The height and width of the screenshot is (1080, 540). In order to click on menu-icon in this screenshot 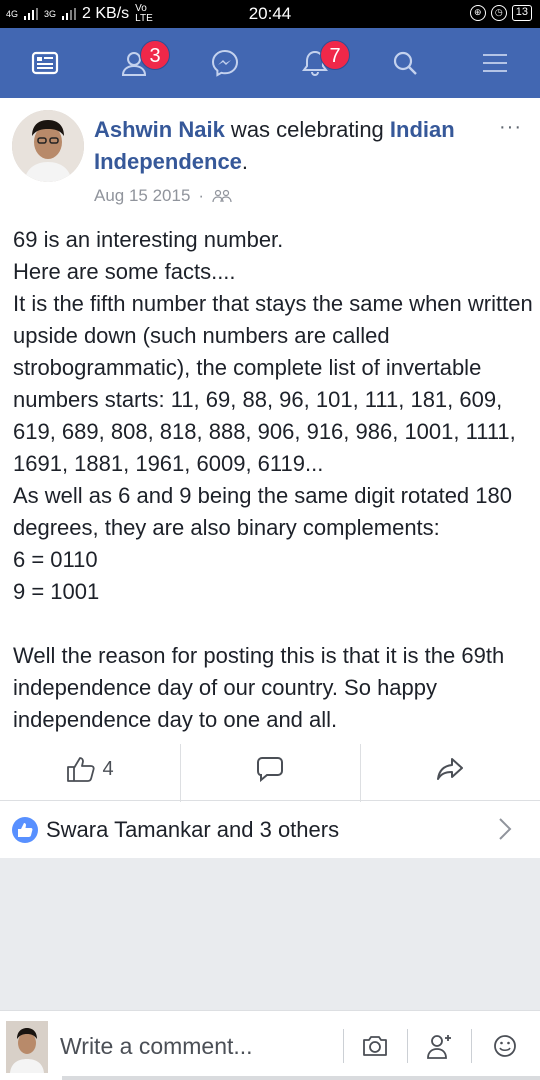, I will do `click(495, 63)`.